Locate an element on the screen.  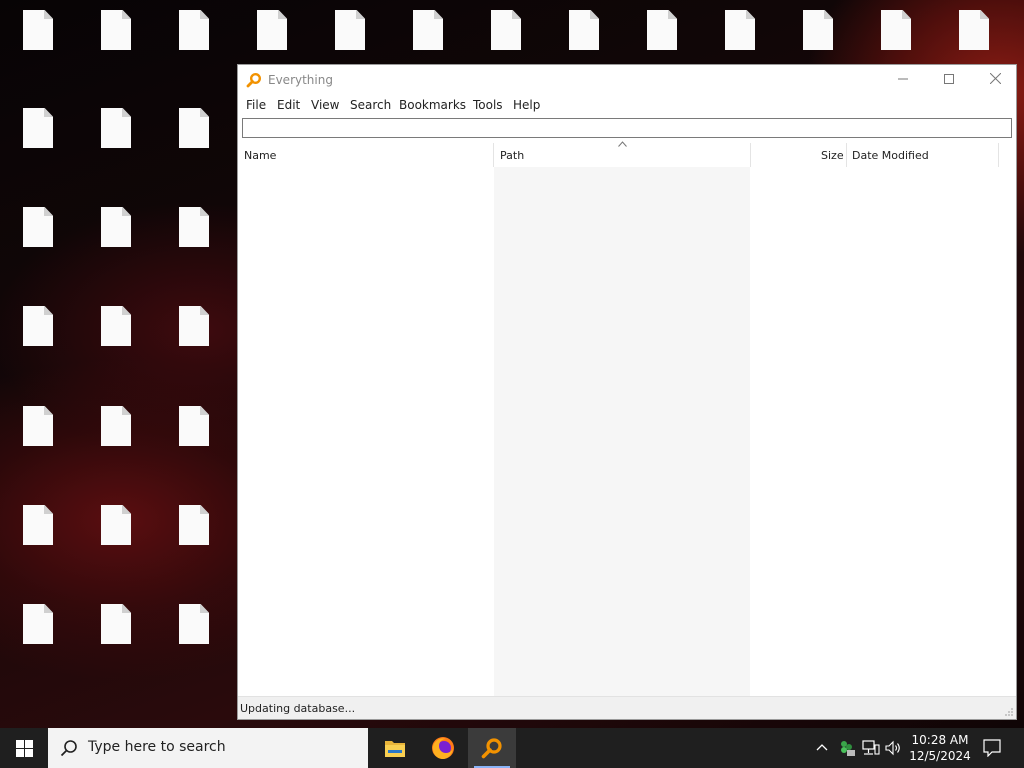
close-button is located at coordinates (995, 80).